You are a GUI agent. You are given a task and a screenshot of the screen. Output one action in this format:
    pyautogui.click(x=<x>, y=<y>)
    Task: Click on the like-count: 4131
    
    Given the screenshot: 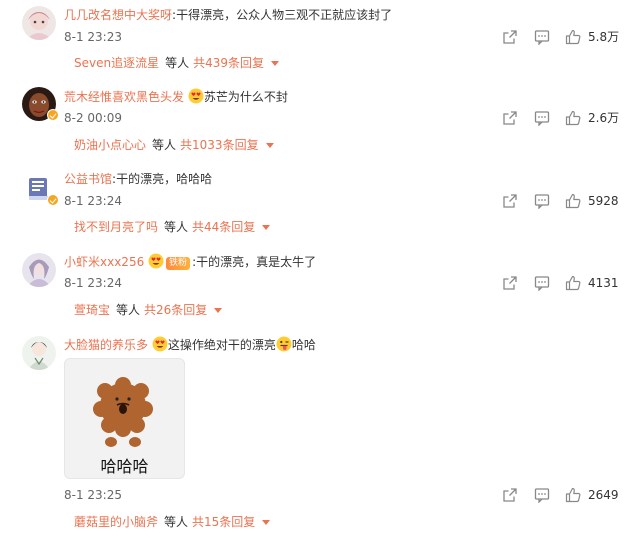 What is the action you would take?
    pyautogui.click(x=603, y=283)
    